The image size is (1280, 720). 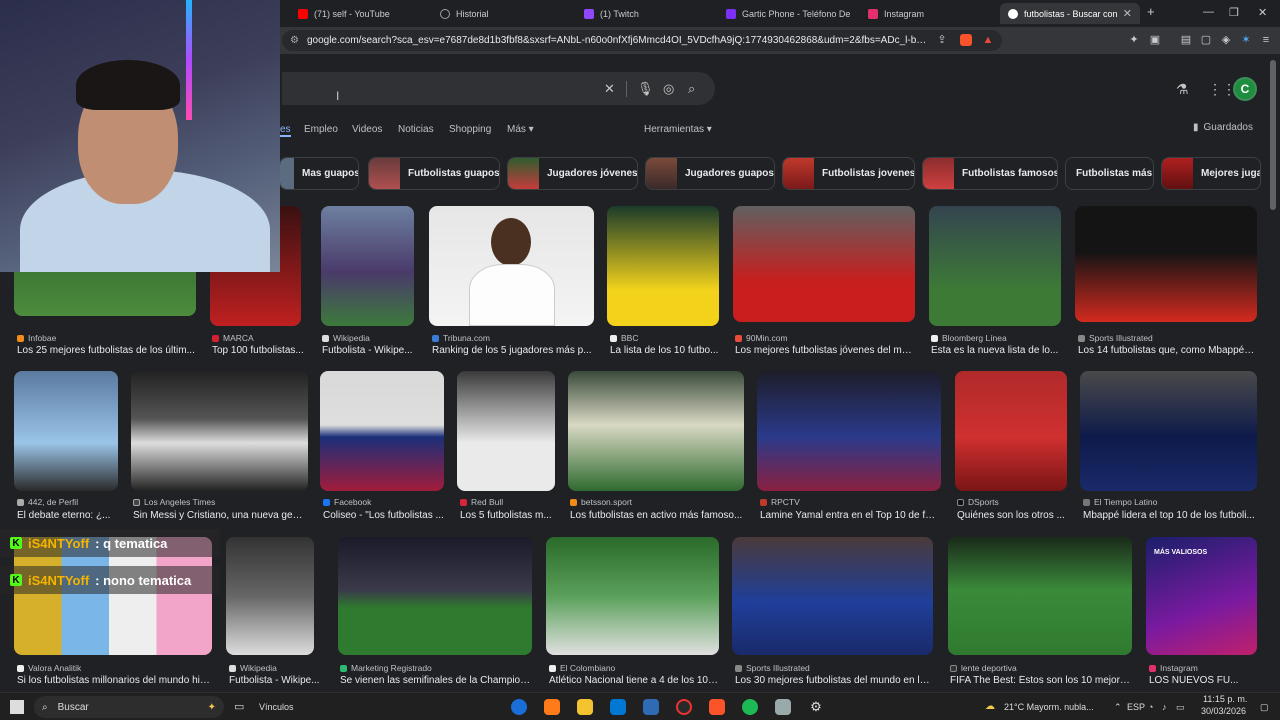 I want to click on spotify-icon, so click(x=750, y=707).